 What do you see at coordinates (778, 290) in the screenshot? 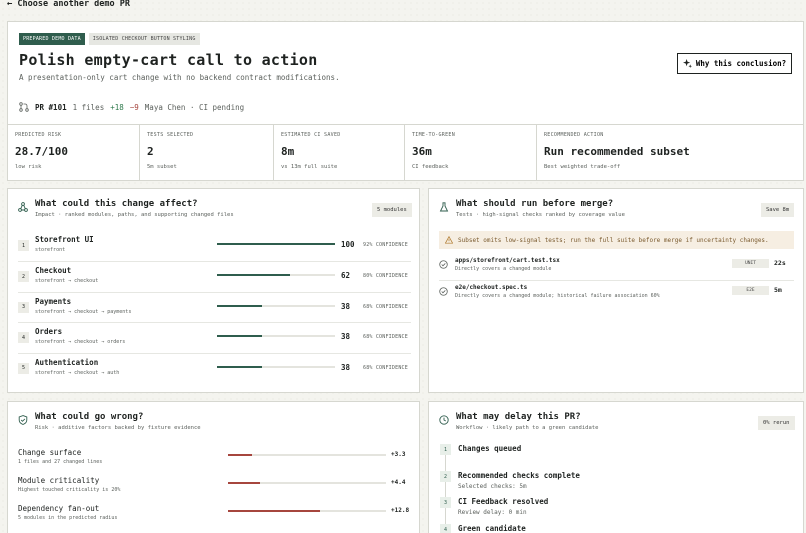
I see `test-duration: 5m` at bounding box center [778, 290].